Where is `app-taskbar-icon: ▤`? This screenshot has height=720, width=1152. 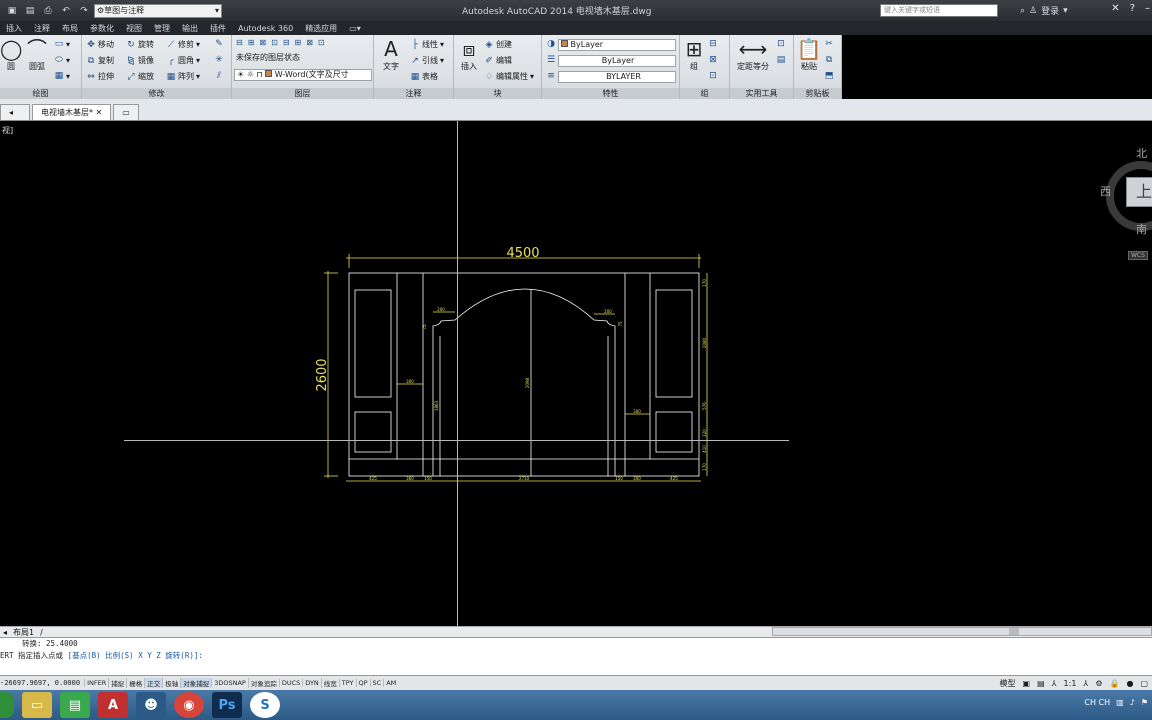 app-taskbar-icon: ▤ is located at coordinates (75, 705).